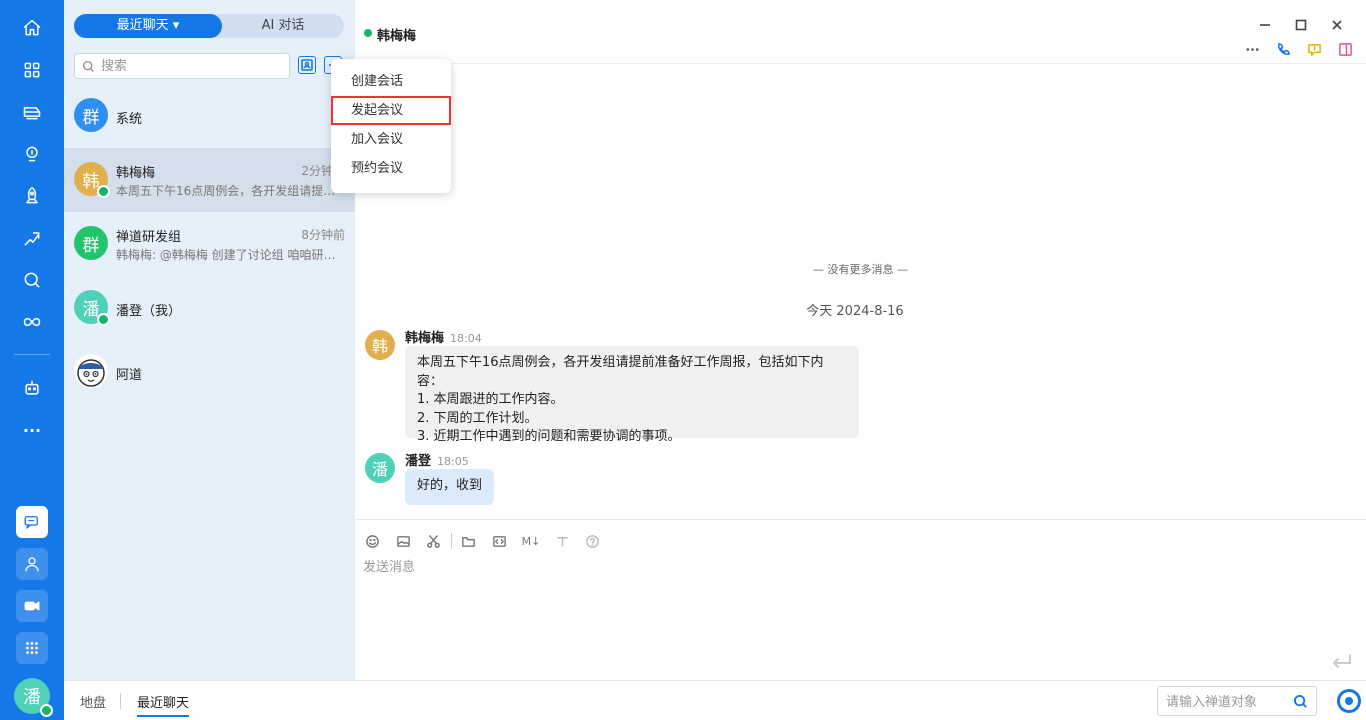 The image size is (1366, 720). I want to click on search-input, so click(191, 66).